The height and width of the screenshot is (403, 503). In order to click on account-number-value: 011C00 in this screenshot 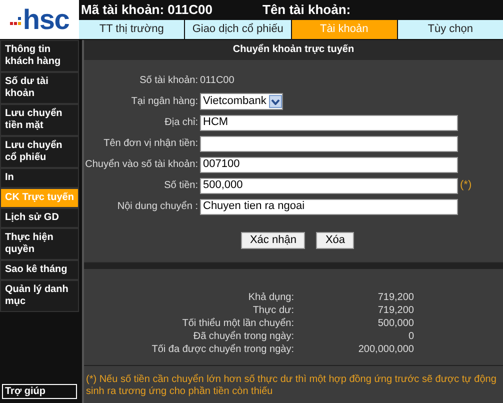, I will do `click(217, 81)`.